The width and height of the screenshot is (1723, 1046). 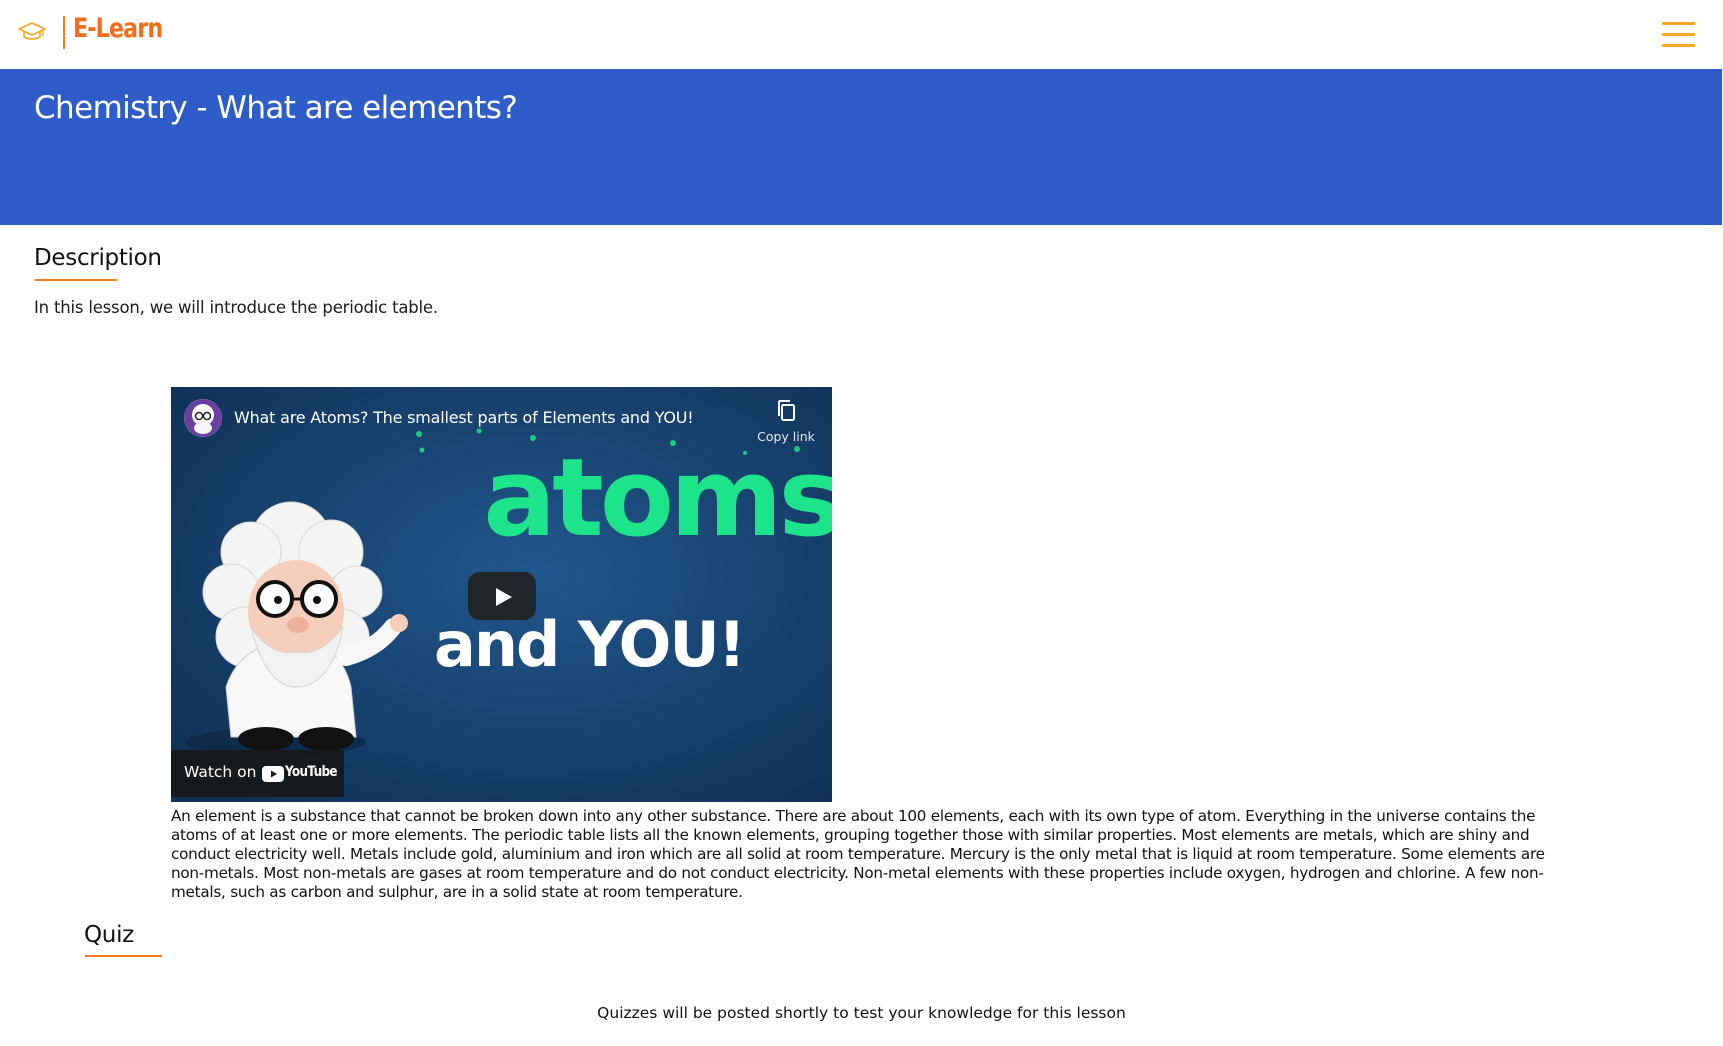 I want to click on hamburger-menu-icon, so click(x=1680, y=34).